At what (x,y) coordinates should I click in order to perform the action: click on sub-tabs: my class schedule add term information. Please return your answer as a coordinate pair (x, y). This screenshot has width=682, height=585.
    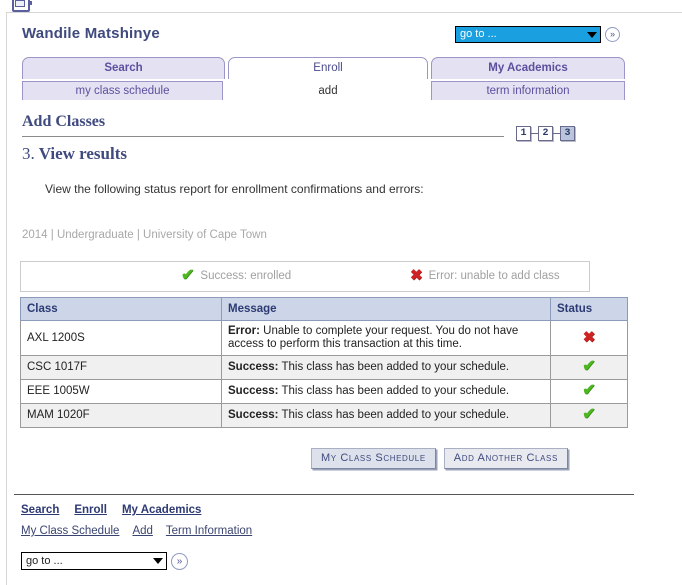
    Looking at the image, I should click on (323, 91).